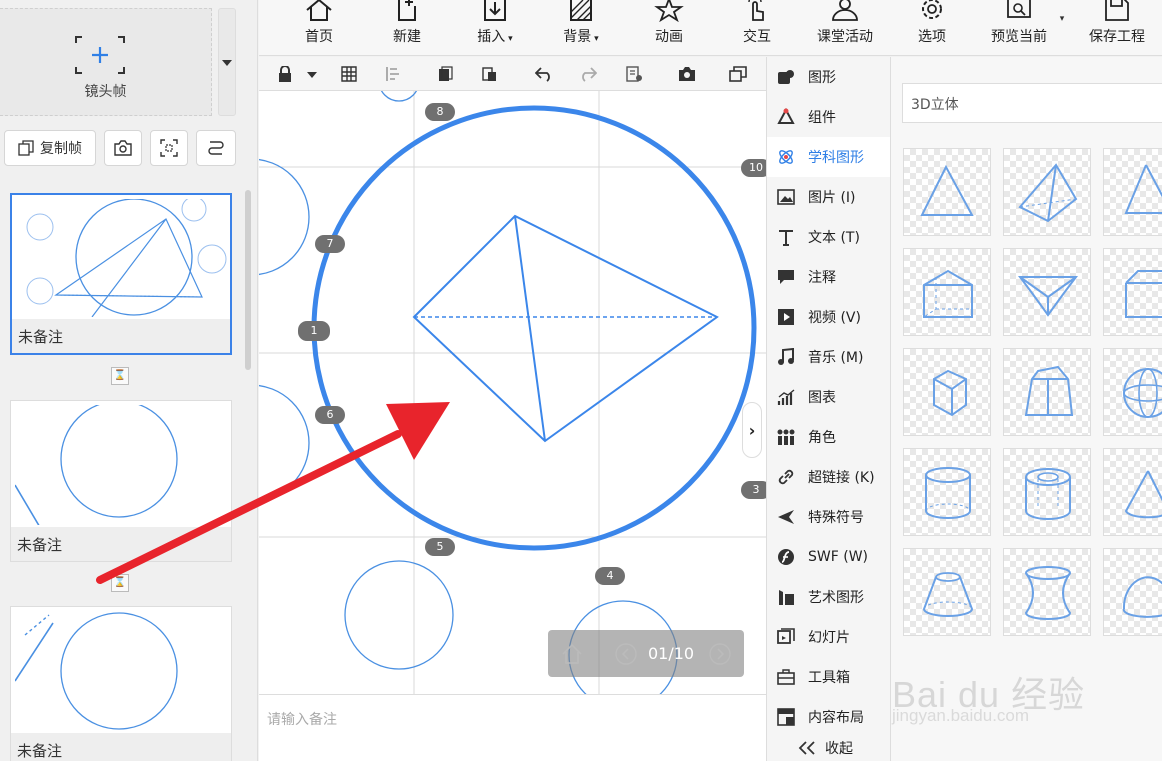 This screenshot has height=761, width=1162. What do you see at coordinates (829, 117) in the screenshot?
I see `category-component: 组件` at bounding box center [829, 117].